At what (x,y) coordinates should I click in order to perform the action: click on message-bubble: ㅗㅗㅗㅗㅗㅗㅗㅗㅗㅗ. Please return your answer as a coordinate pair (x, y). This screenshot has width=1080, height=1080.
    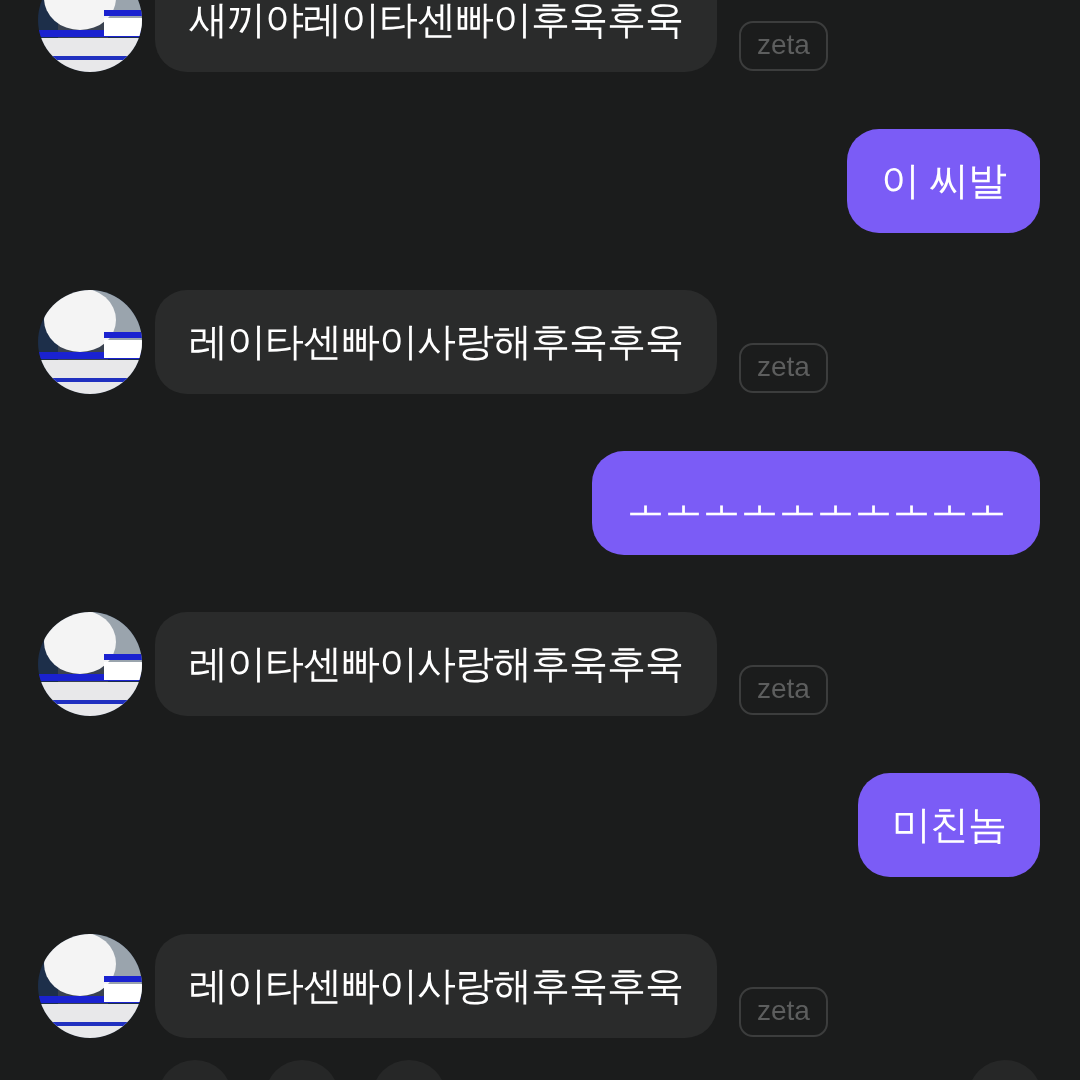
    Looking at the image, I should click on (816, 503).